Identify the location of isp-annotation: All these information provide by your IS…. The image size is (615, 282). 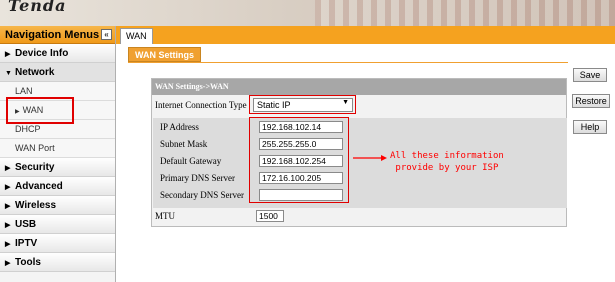
(447, 162).